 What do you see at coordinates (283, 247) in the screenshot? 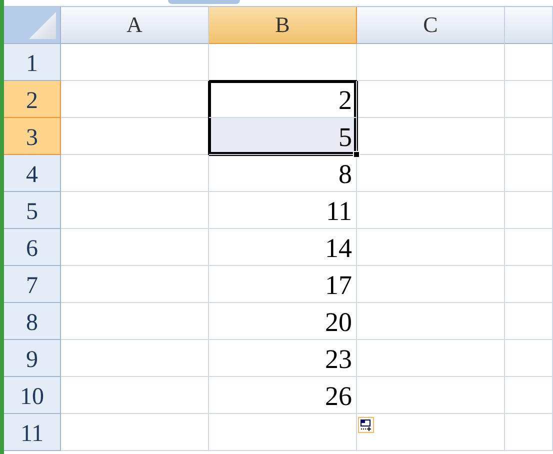
I see `table-cell: 14` at bounding box center [283, 247].